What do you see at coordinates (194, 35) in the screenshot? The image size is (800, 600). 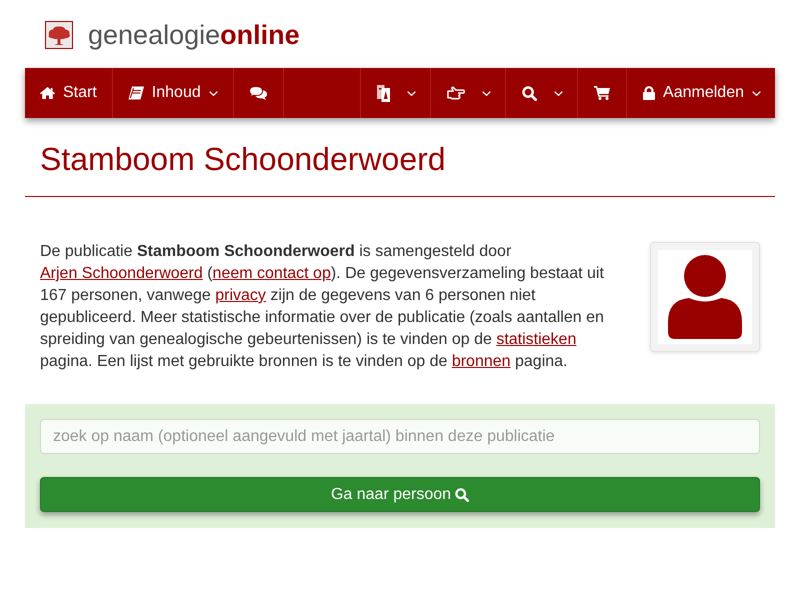 I see `site-logo-text: genealogieonline` at bounding box center [194, 35].